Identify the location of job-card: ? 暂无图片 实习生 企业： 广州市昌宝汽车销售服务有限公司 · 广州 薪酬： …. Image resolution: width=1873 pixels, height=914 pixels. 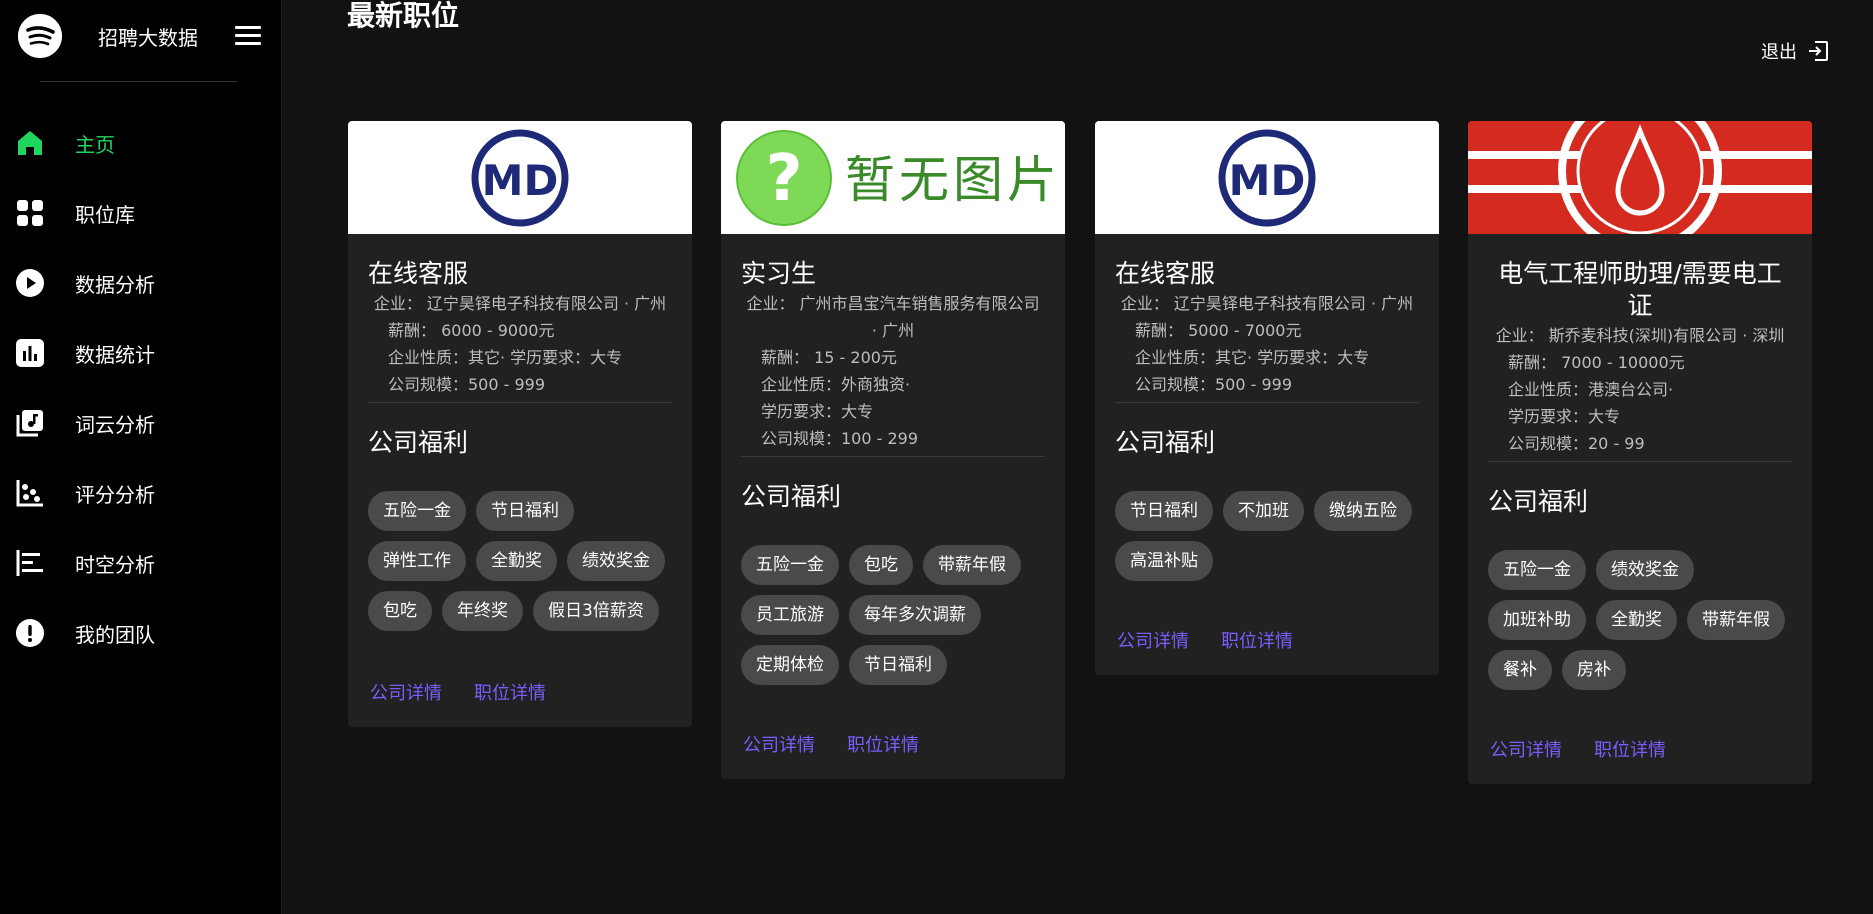
(893, 450).